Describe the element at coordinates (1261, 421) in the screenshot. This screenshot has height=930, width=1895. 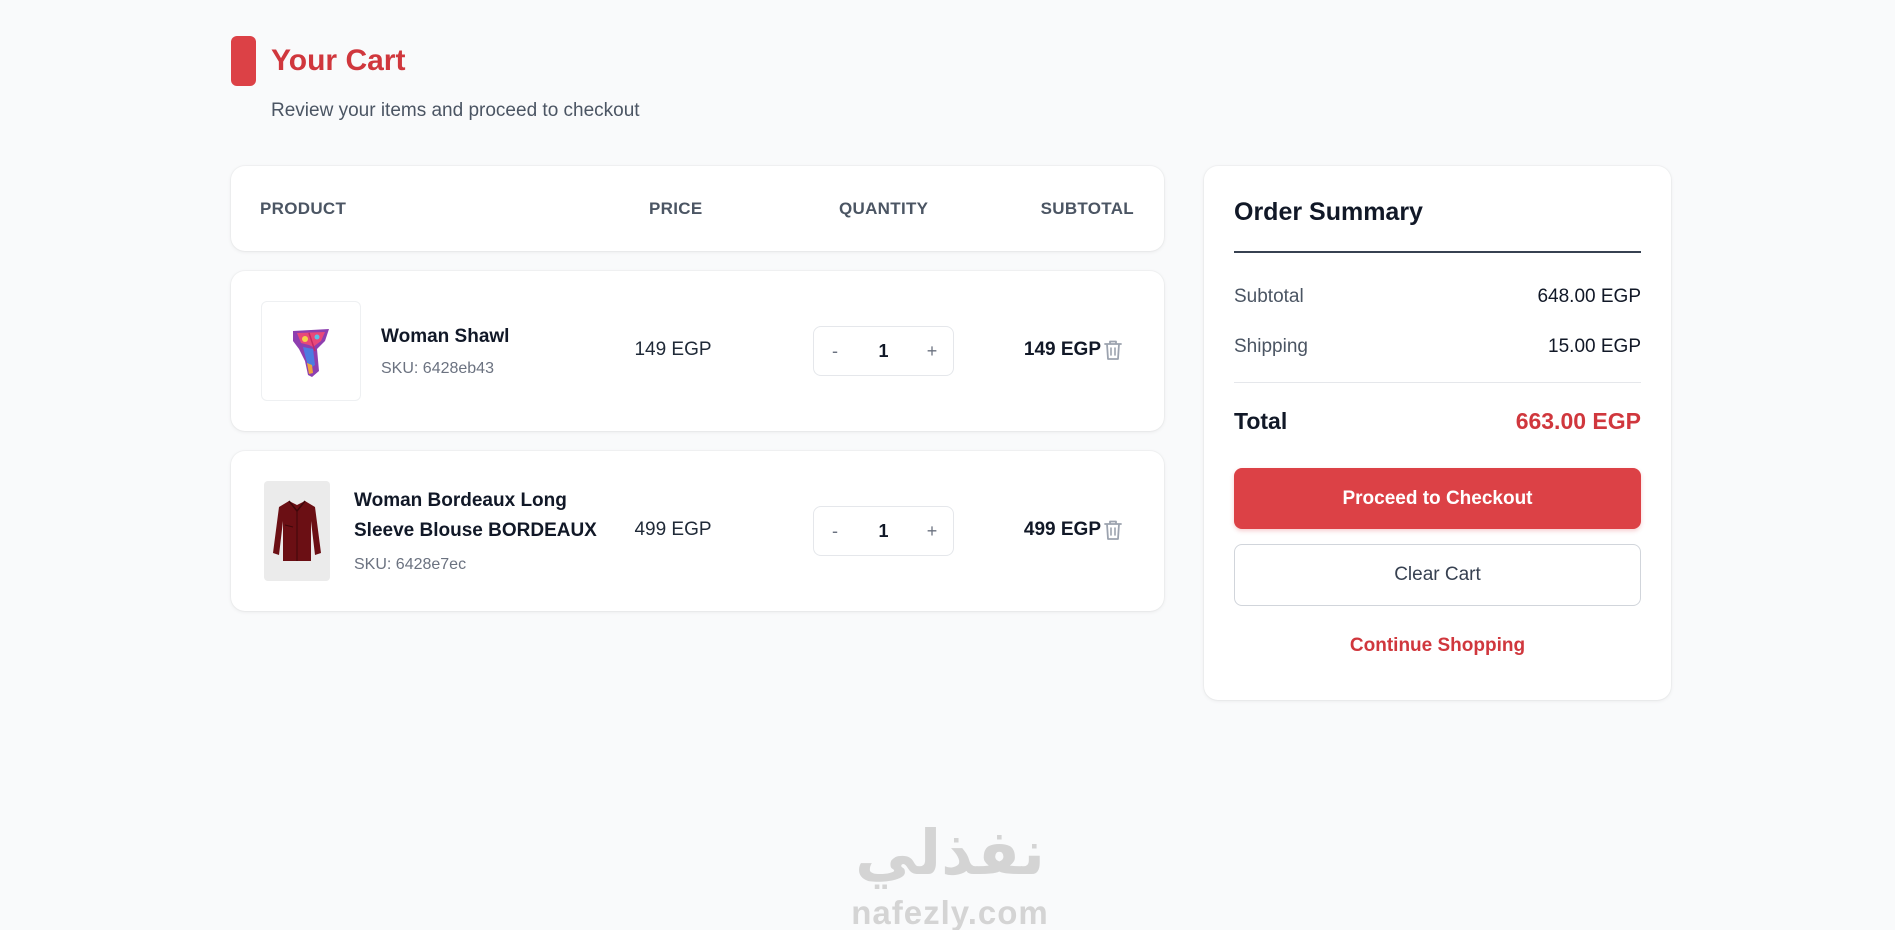
I see `summary-total-label: Total` at that location.